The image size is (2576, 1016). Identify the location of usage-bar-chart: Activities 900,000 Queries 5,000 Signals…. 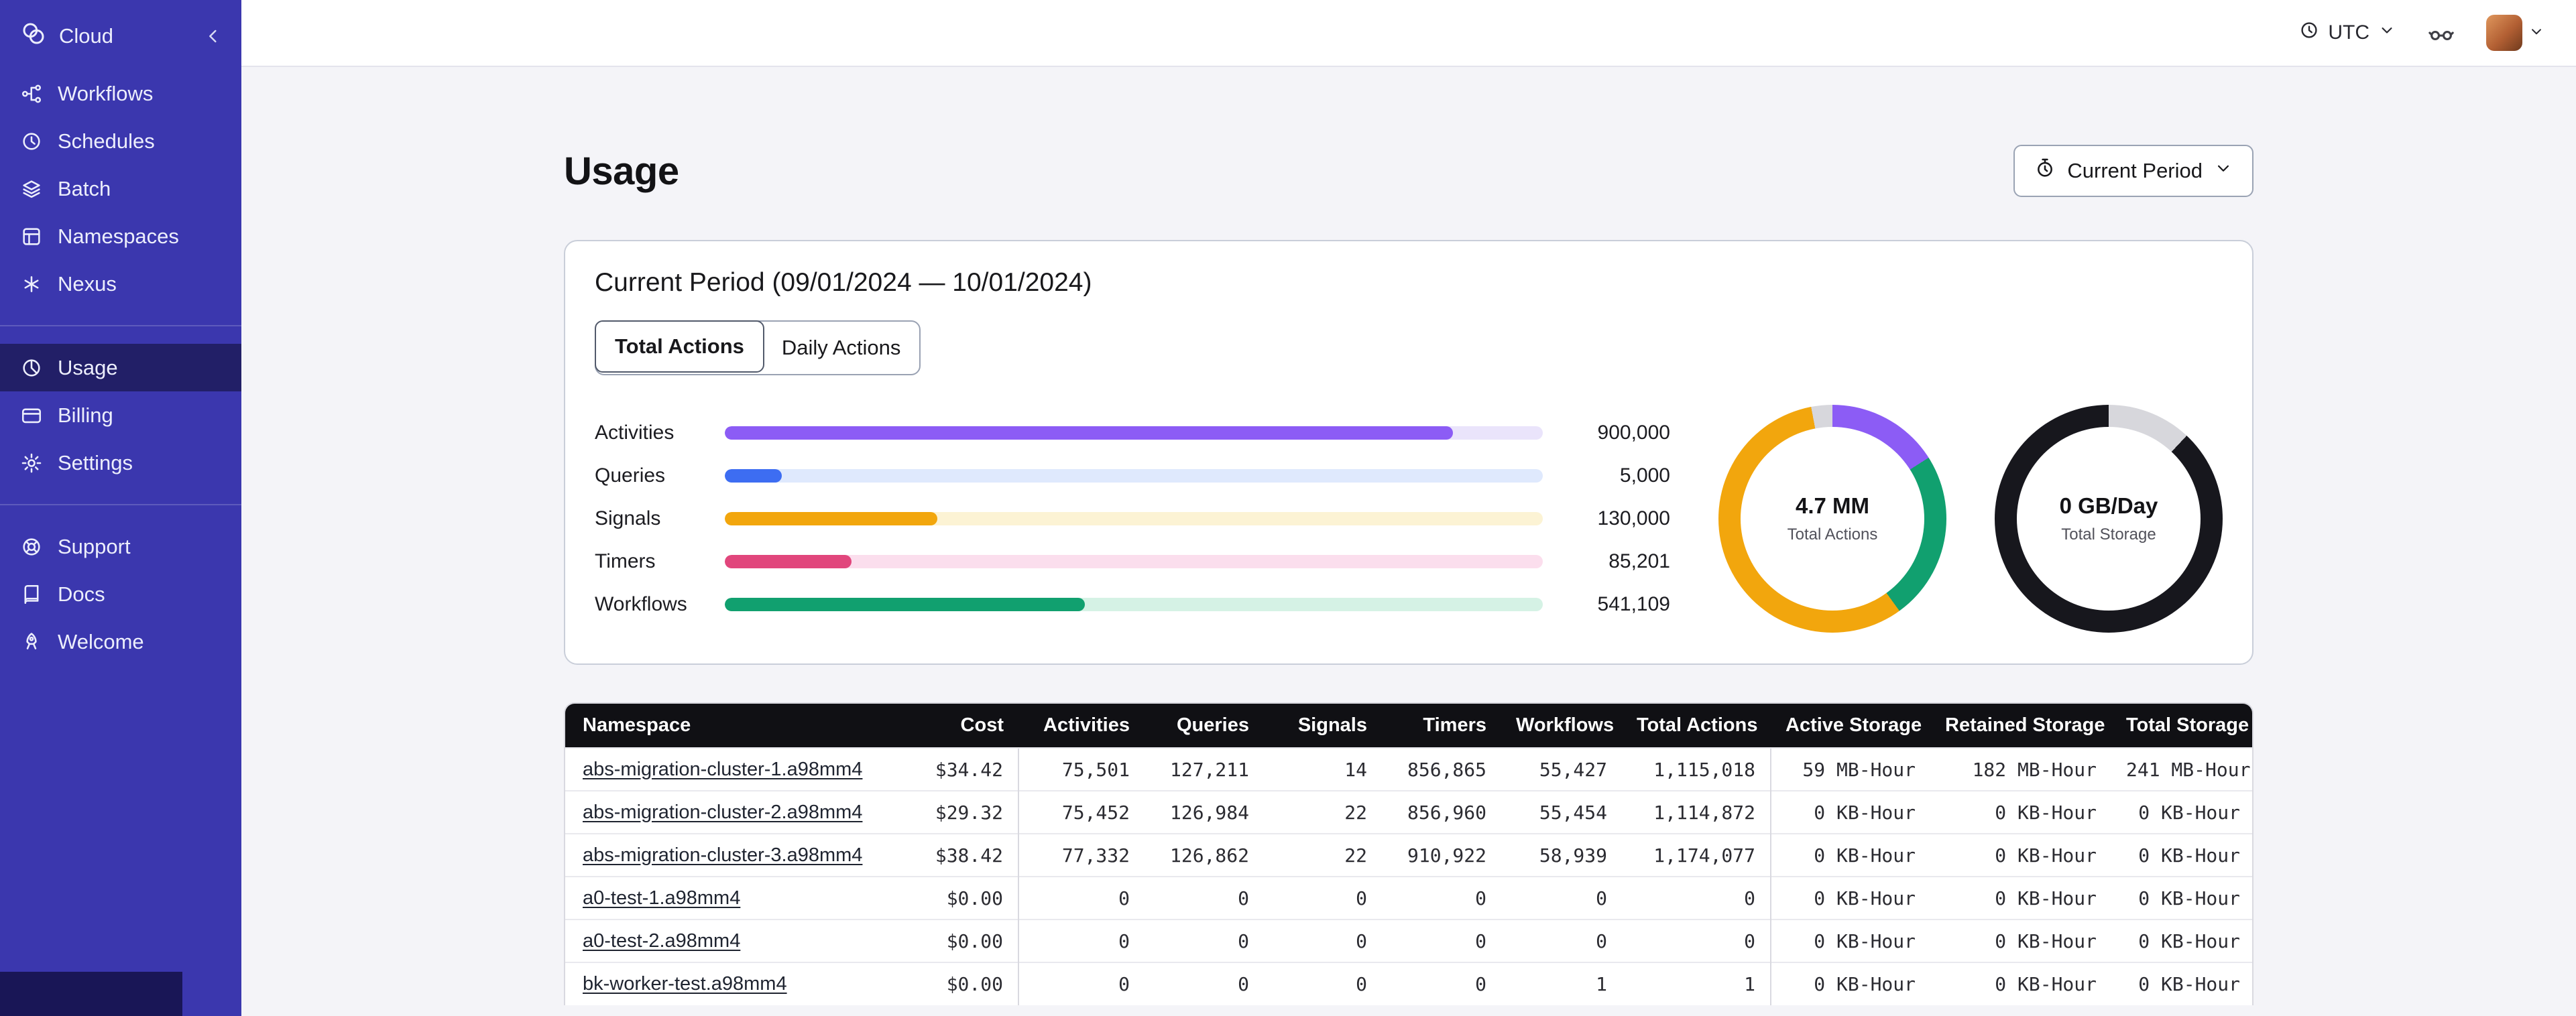
(1132, 519).